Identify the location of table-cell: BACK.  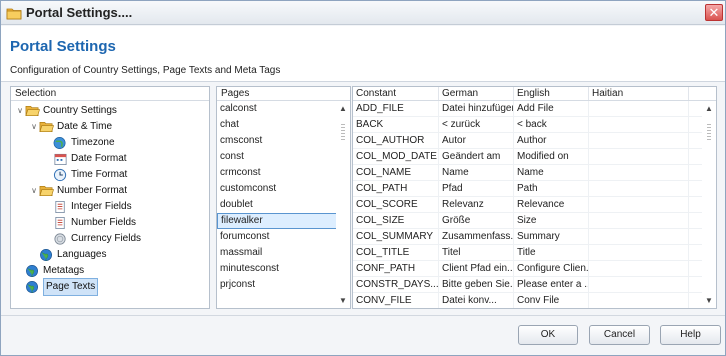
(396, 124).